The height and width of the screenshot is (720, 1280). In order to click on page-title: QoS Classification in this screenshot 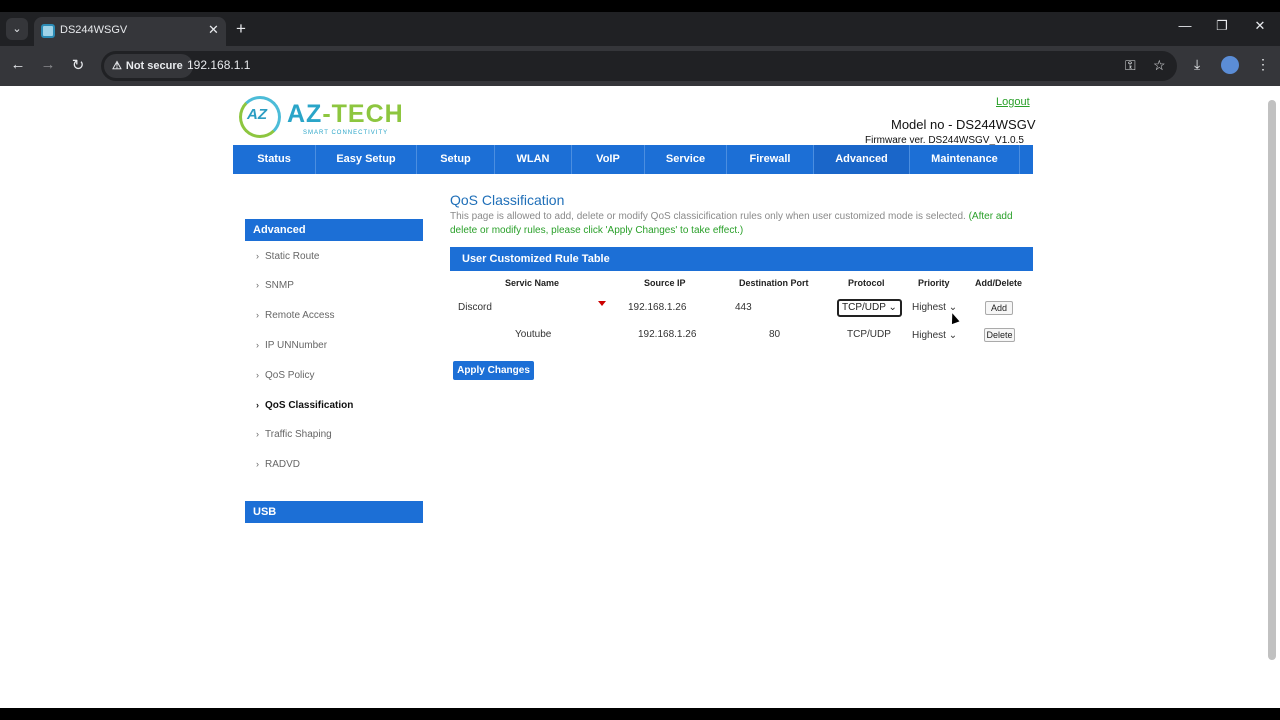, I will do `click(507, 200)`.